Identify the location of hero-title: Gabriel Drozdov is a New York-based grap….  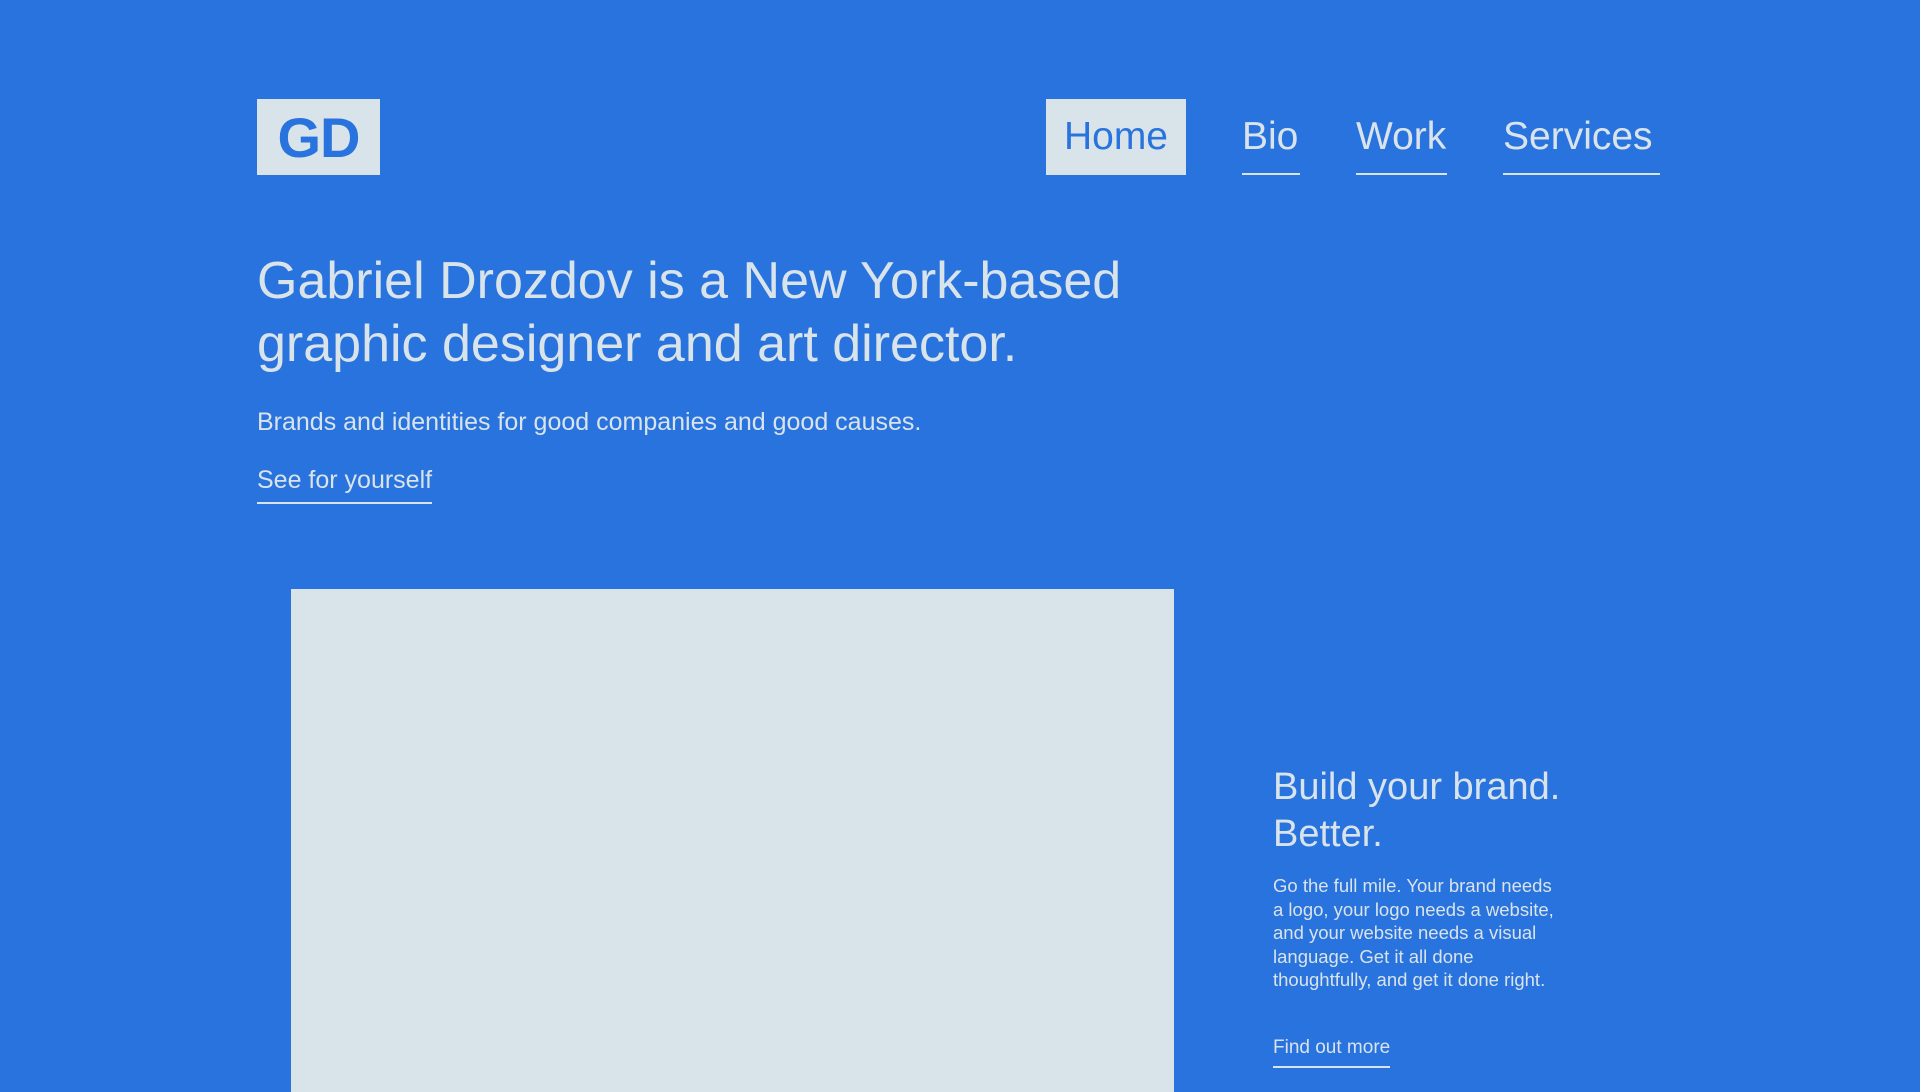
(689, 312).